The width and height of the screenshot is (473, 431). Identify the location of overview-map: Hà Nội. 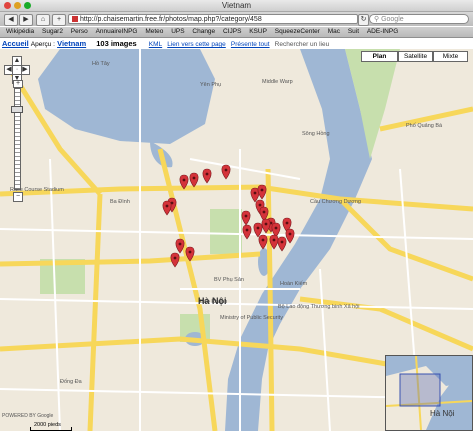
(429, 393).